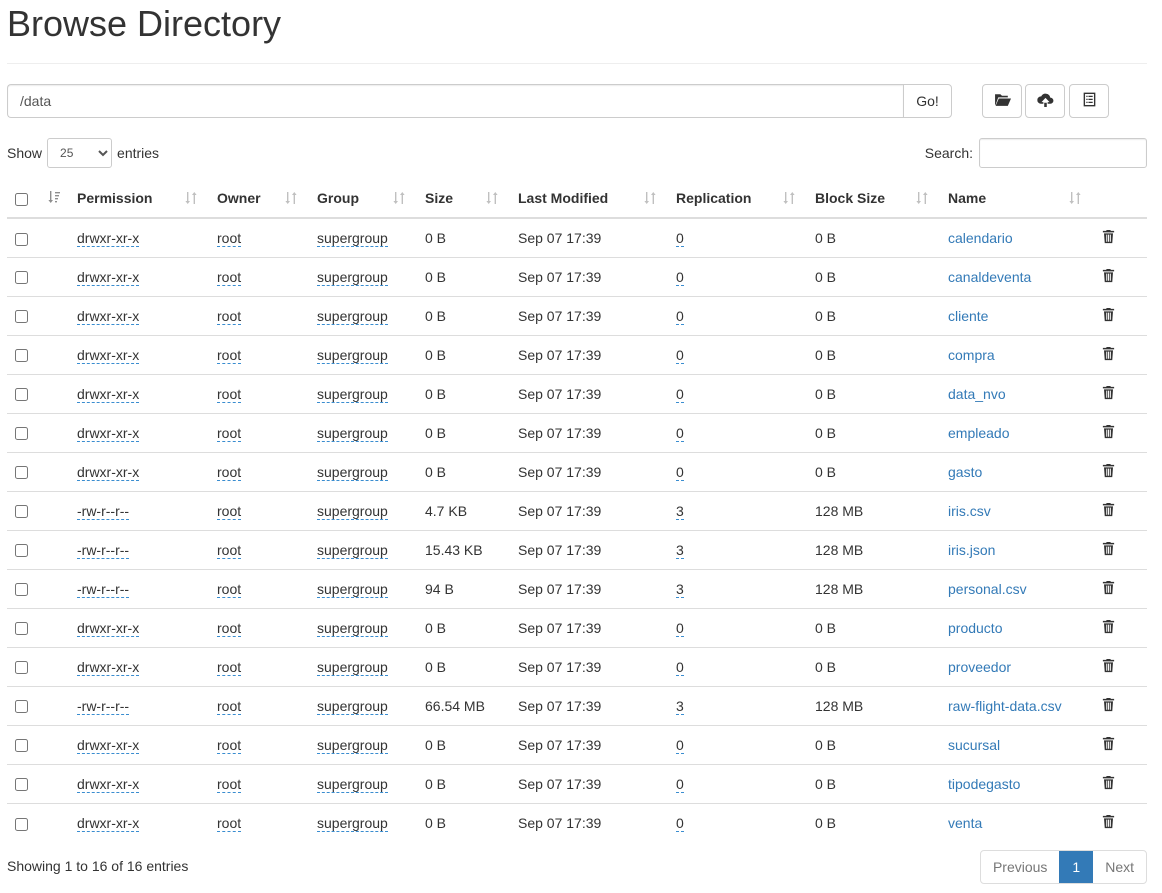 The width and height of the screenshot is (1162, 893). Describe the element at coordinates (968, 316) in the screenshot. I see `file-name-link: cliente` at that location.